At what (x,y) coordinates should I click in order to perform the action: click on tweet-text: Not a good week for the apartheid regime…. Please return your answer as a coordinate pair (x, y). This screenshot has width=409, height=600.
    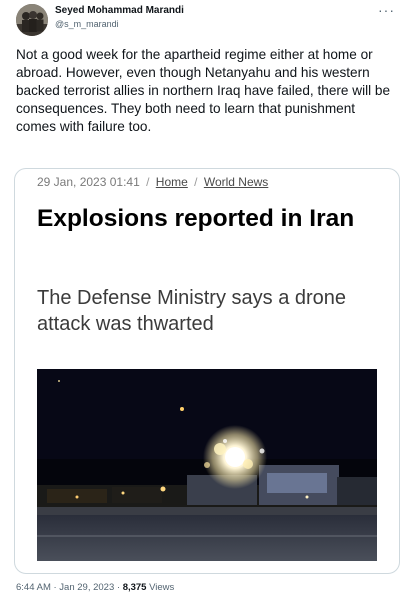
    Looking at the image, I should click on (203, 90).